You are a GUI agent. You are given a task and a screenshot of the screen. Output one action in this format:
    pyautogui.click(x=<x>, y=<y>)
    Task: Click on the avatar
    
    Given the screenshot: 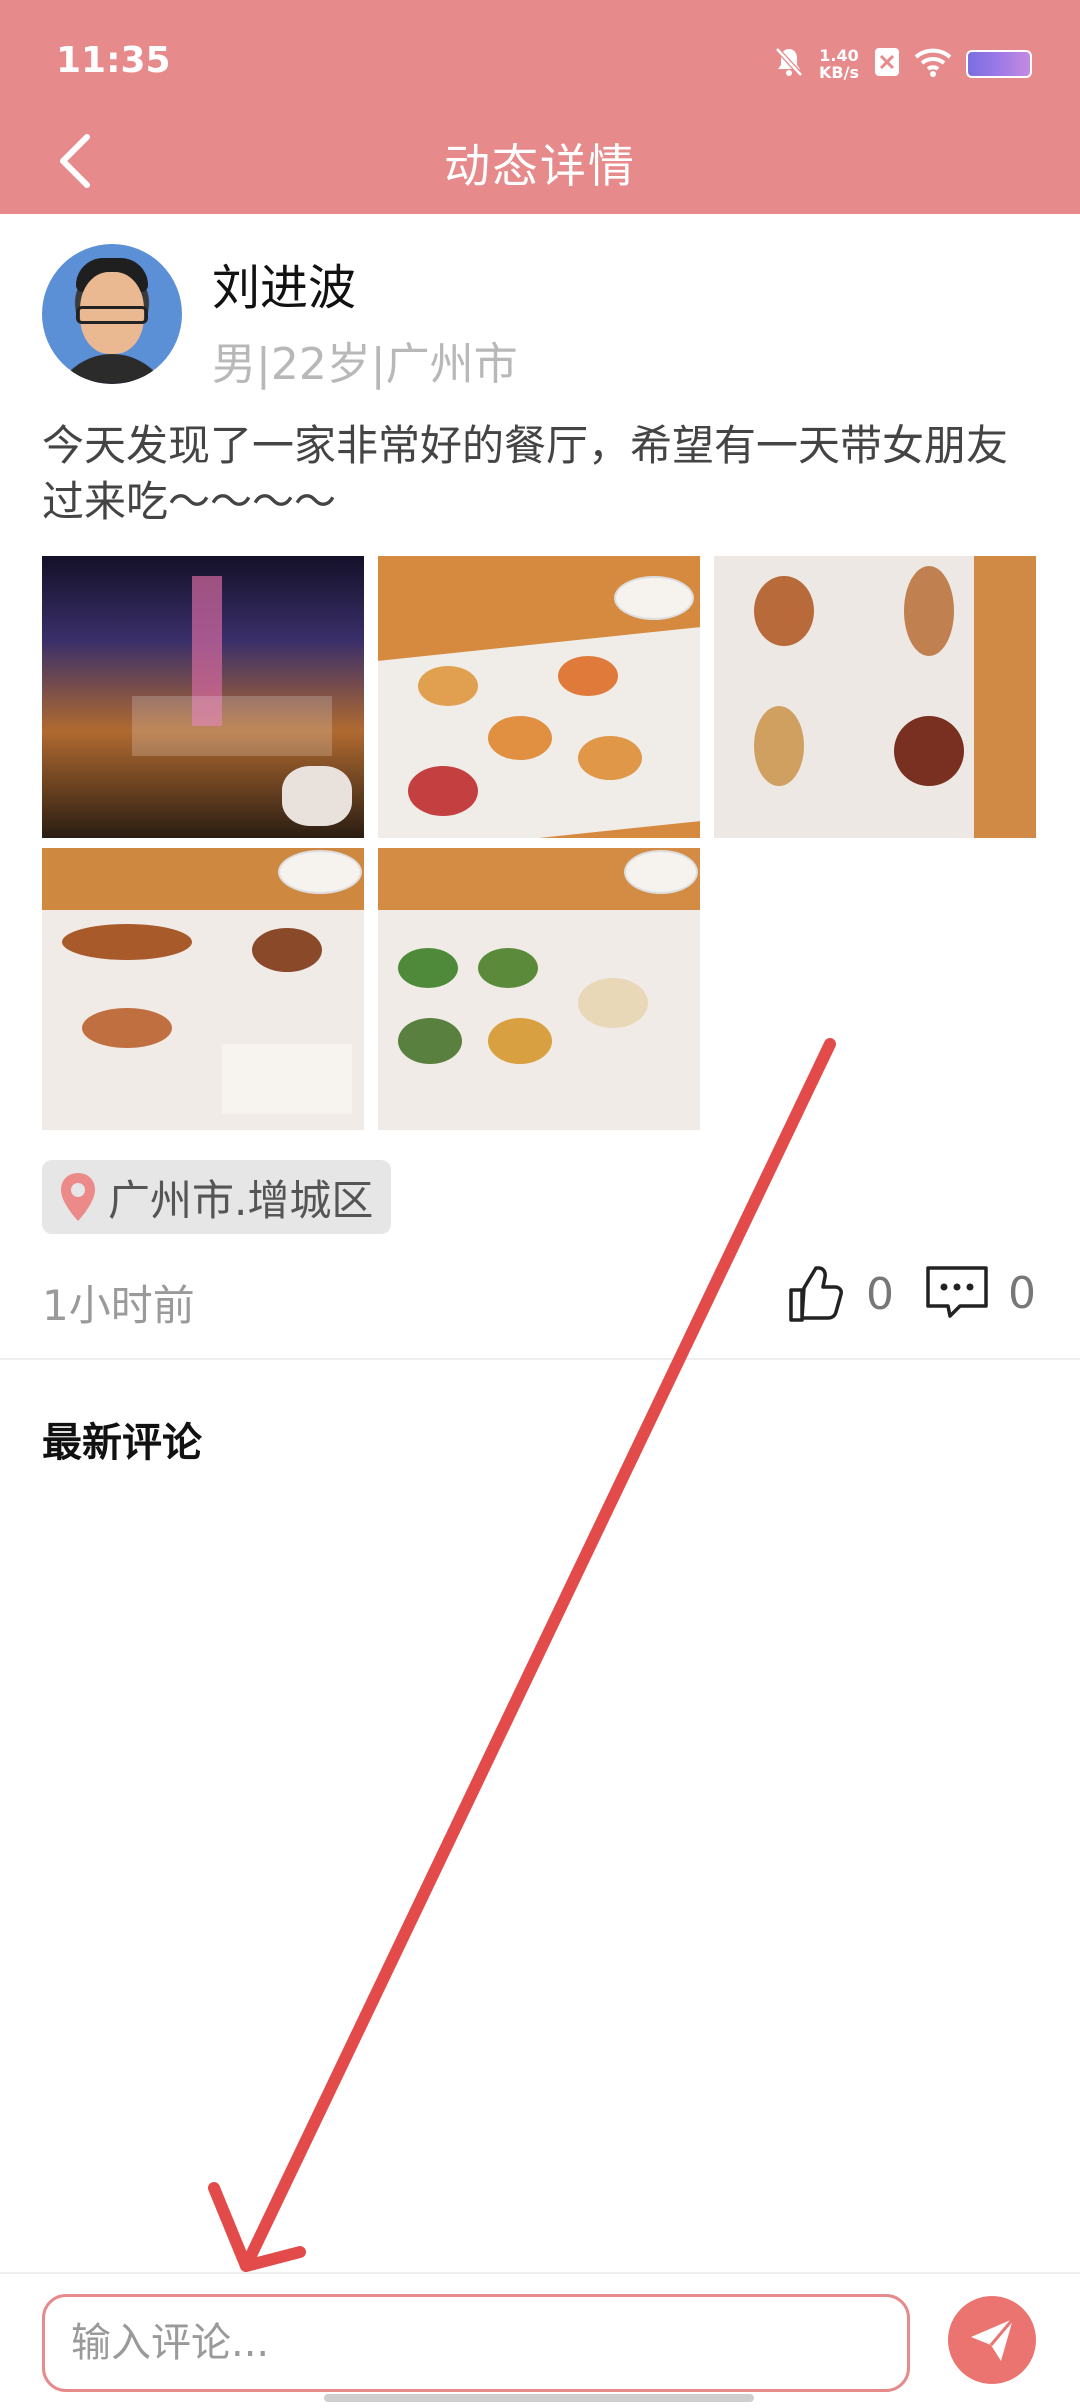 What is the action you would take?
    pyautogui.click(x=112, y=314)
    